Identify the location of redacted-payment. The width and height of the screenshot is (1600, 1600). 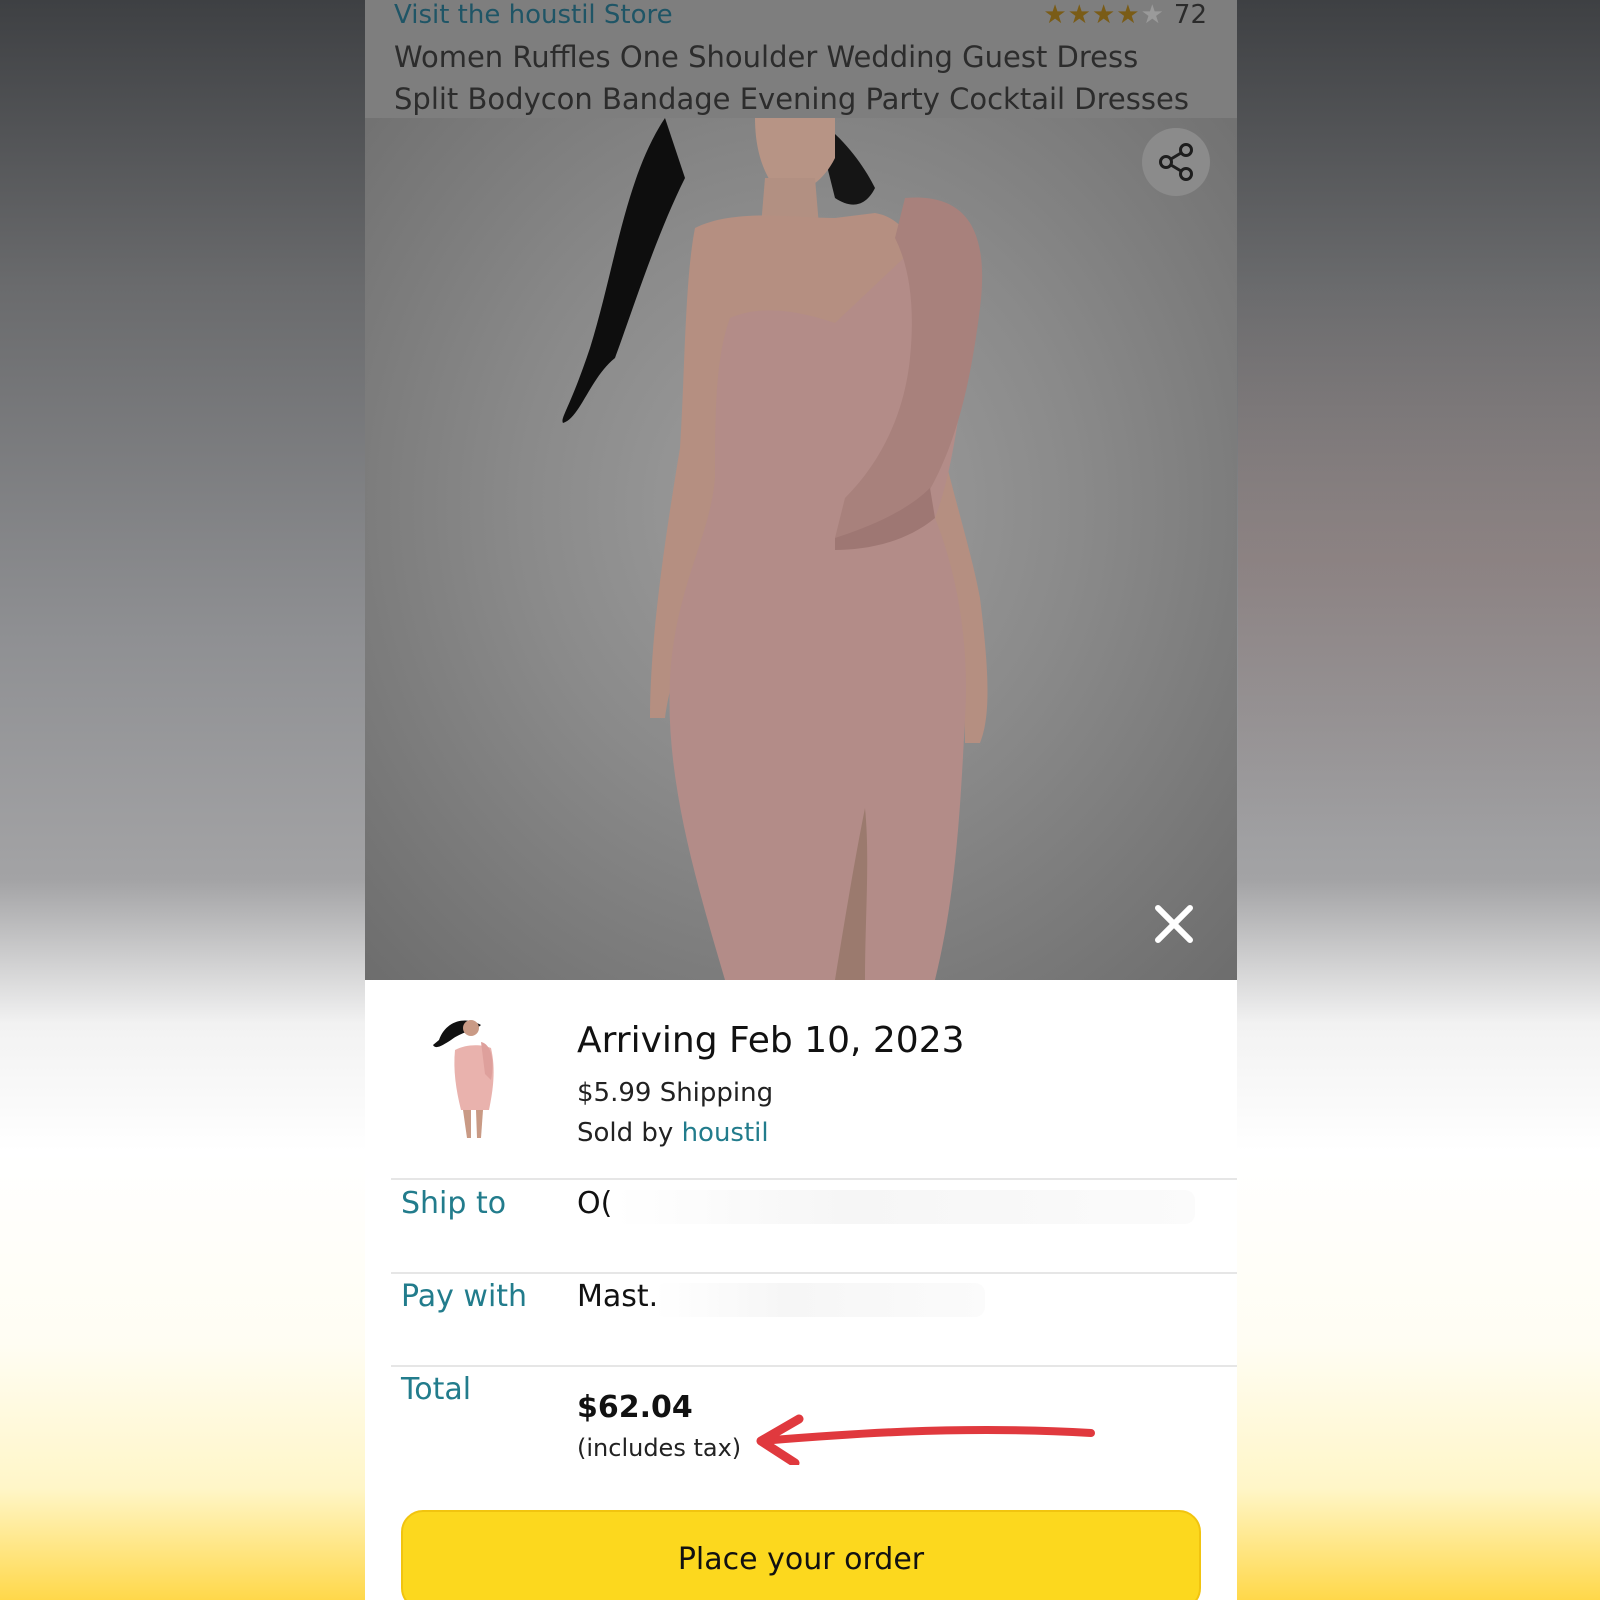
(820, 1300).